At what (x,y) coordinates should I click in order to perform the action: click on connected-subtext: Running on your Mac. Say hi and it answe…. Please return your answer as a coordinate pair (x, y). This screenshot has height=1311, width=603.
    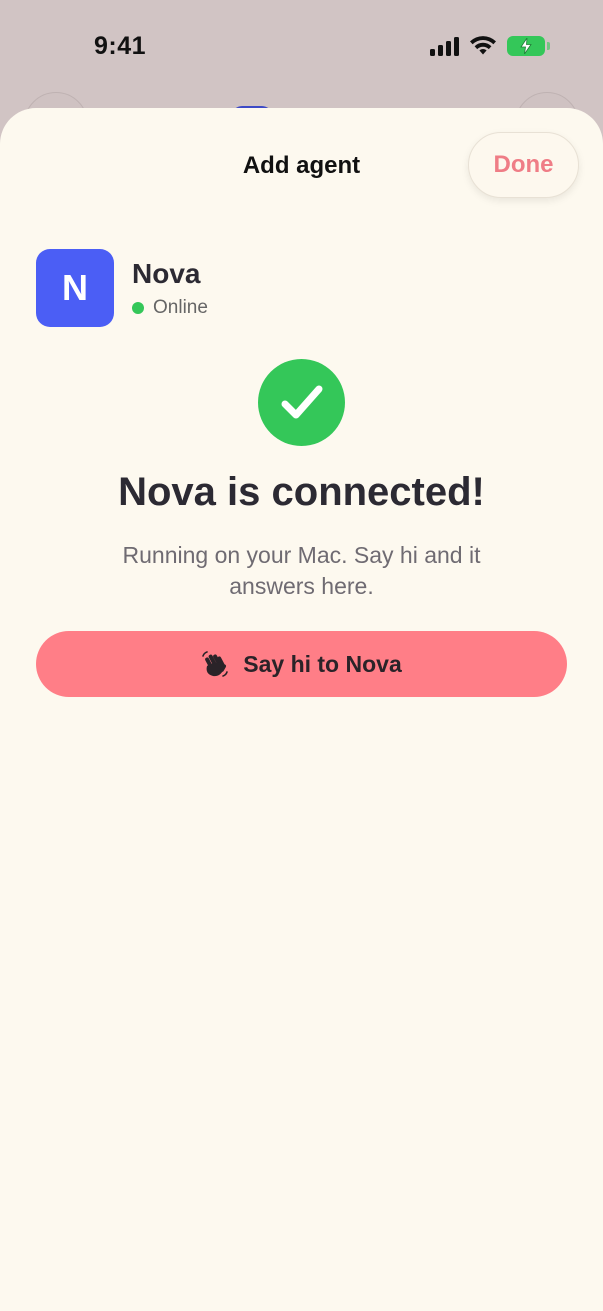
    Looking at the image, I should click on (301, 570).